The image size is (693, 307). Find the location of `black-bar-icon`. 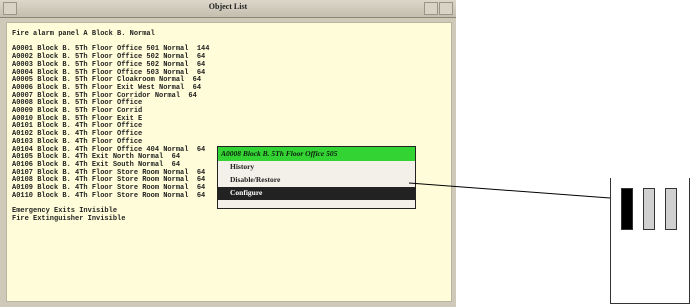

black-bar-icon is located at coordinates (627, 209).